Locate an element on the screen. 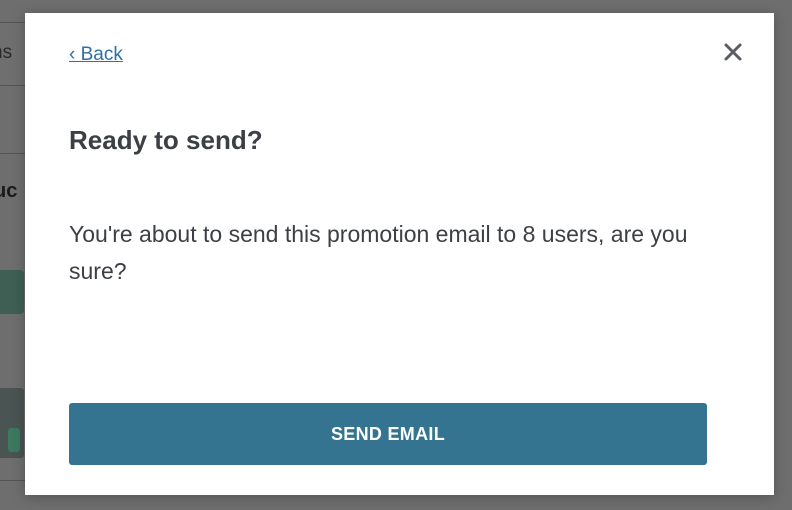 This screenshot has width=792, height=510. back-link: ‹ Back is located at coordinates (96, 55).